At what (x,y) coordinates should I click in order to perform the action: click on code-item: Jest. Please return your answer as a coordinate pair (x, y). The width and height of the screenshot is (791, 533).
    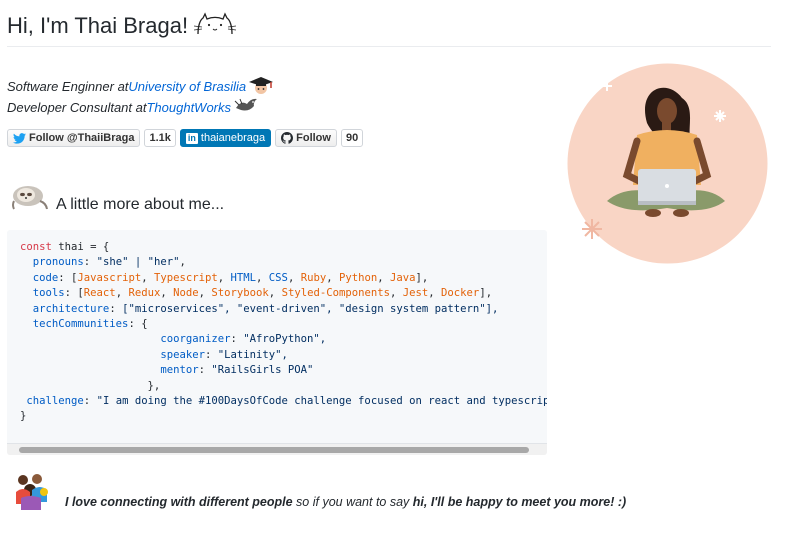
    Looking at the image, I should click on (415, 293).